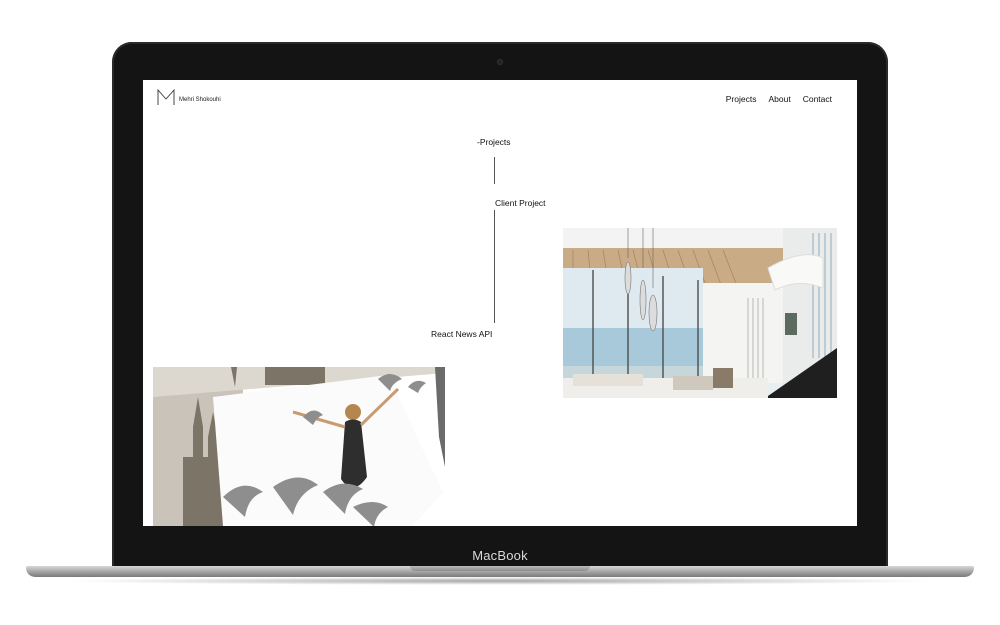  I want to click on laptop-base-notch, so click(500, 568).